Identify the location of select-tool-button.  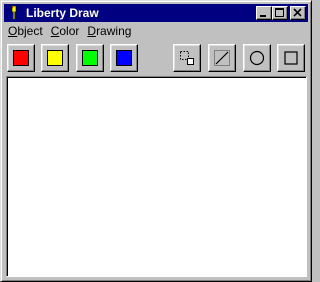
(187, 58).